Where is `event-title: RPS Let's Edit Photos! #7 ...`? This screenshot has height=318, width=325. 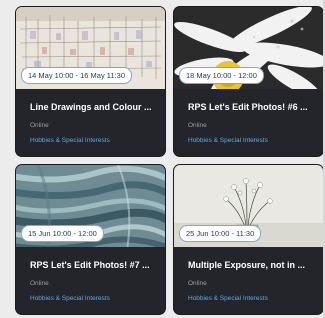
event-title: RPS Let's Edit Photos! #7 ... is located at coordinates (93, 265).